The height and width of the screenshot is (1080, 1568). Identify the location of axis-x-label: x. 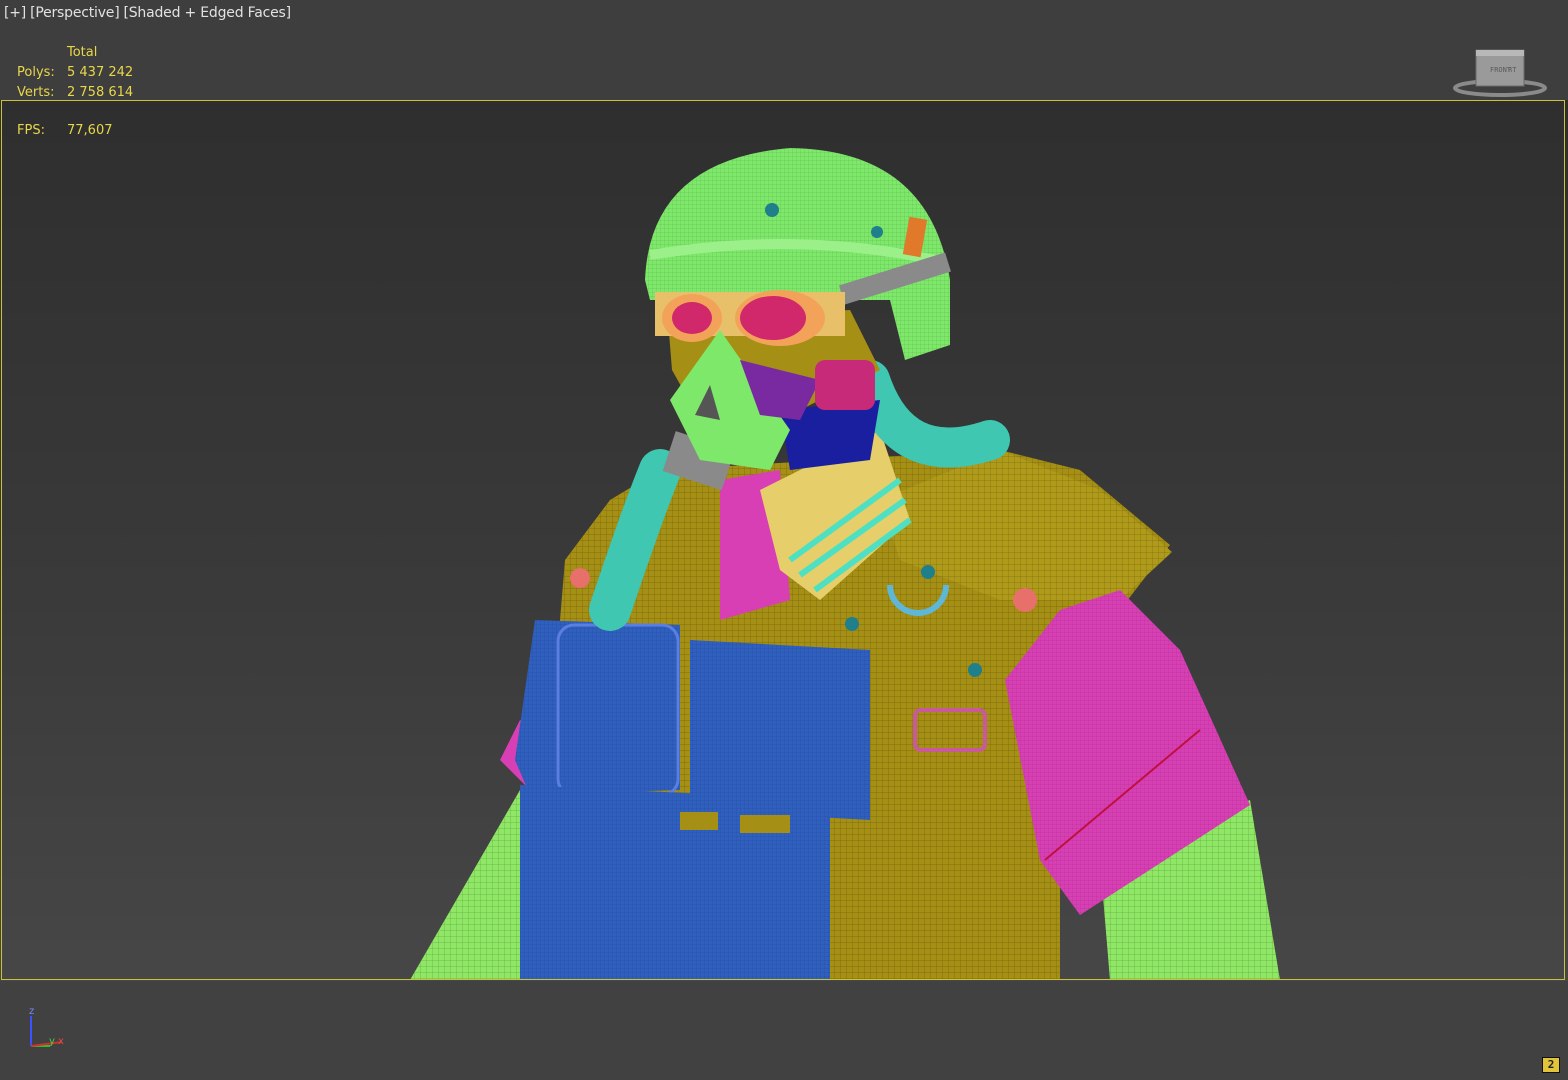
(61, 1041).